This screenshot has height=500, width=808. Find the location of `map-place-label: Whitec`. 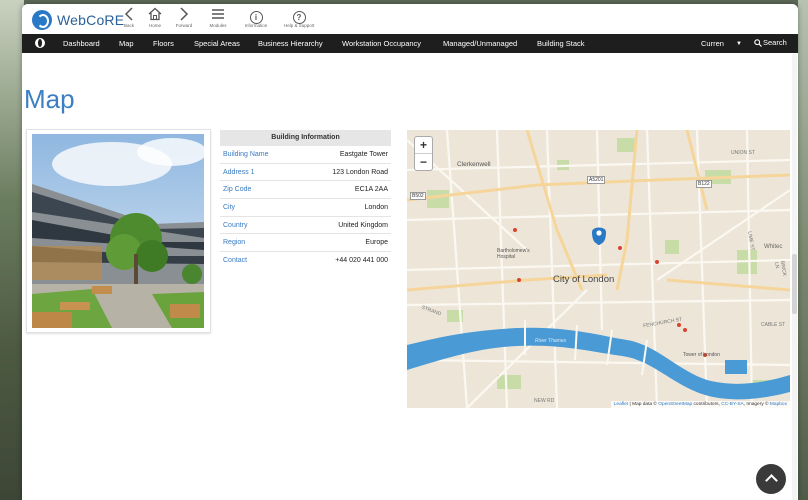

map-place-label: Whitec is located at coordinates (773, 247).